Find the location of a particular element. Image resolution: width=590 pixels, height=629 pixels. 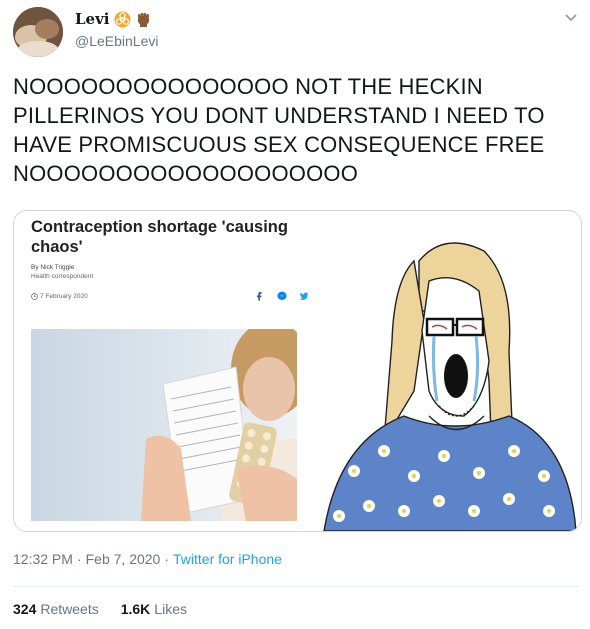

retweets-count: 324 is located at coordinates (25, 609).